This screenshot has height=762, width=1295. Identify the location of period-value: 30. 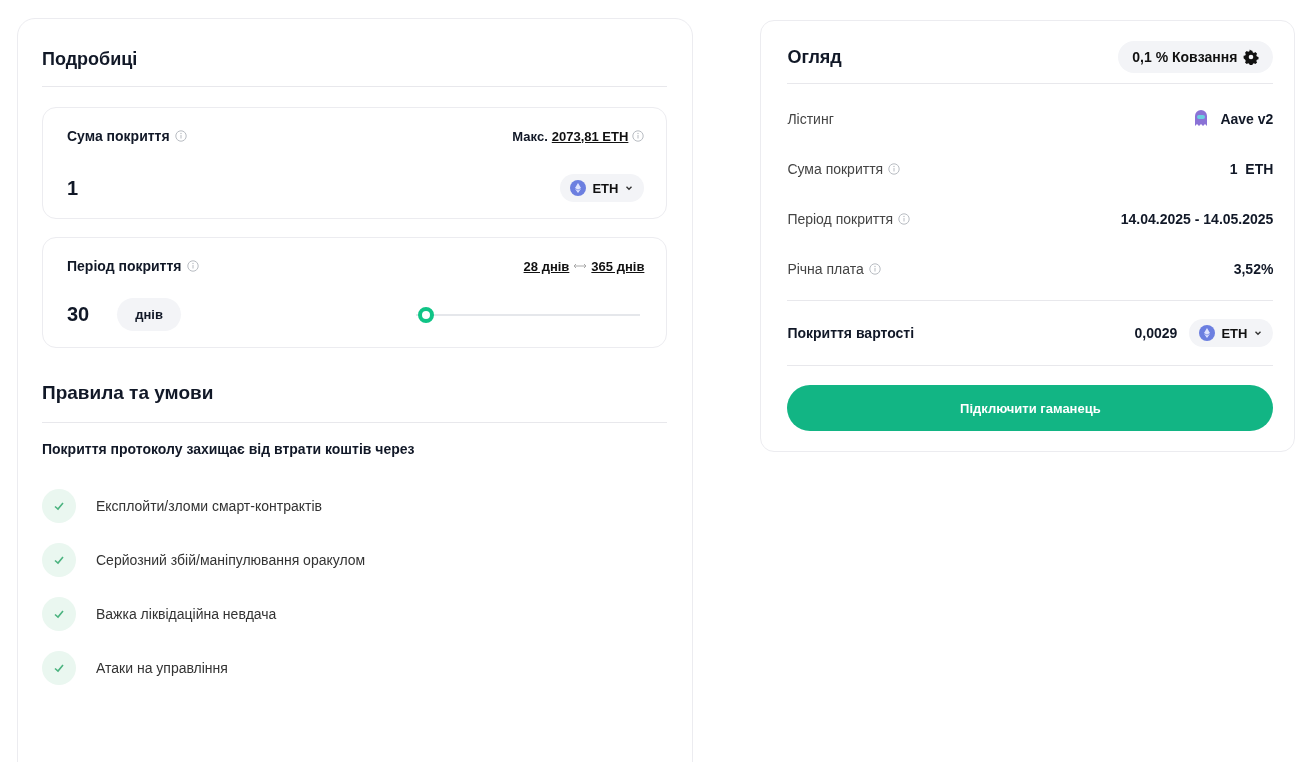
(78, 314).